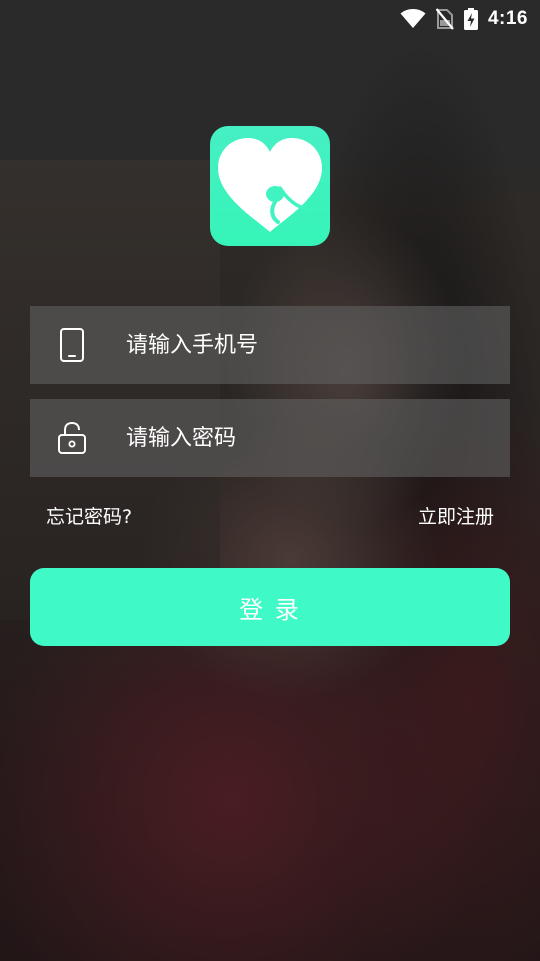 The height and width of the screenshot is (961, 540). I want to click on heart-sperm-logo-icon, so click(270, 185).